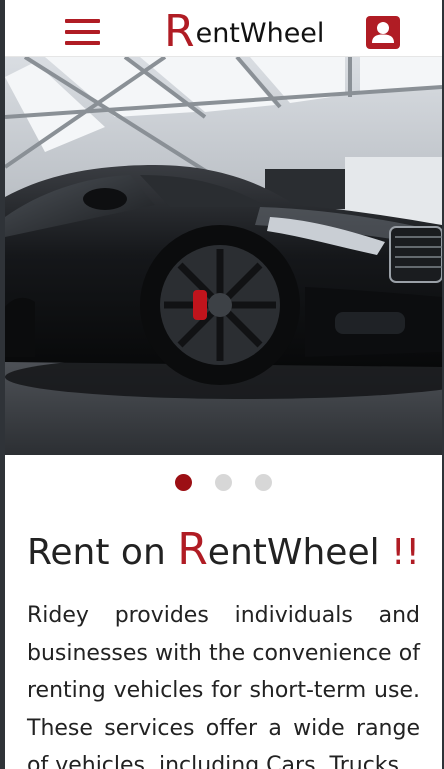 The width and height of the screenshot is (444, 769). I want to click on heading-brand-letter: R, so click(192, 549).